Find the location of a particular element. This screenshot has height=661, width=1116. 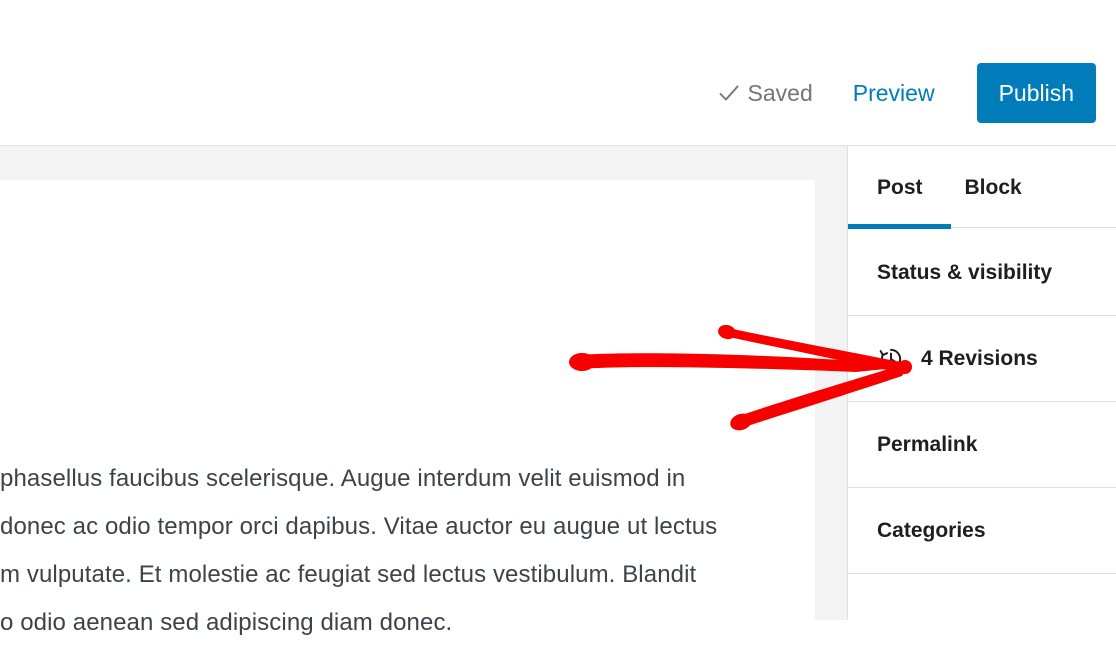

header-actions: Saved Preview Publish is located at coordinates (907, 93).